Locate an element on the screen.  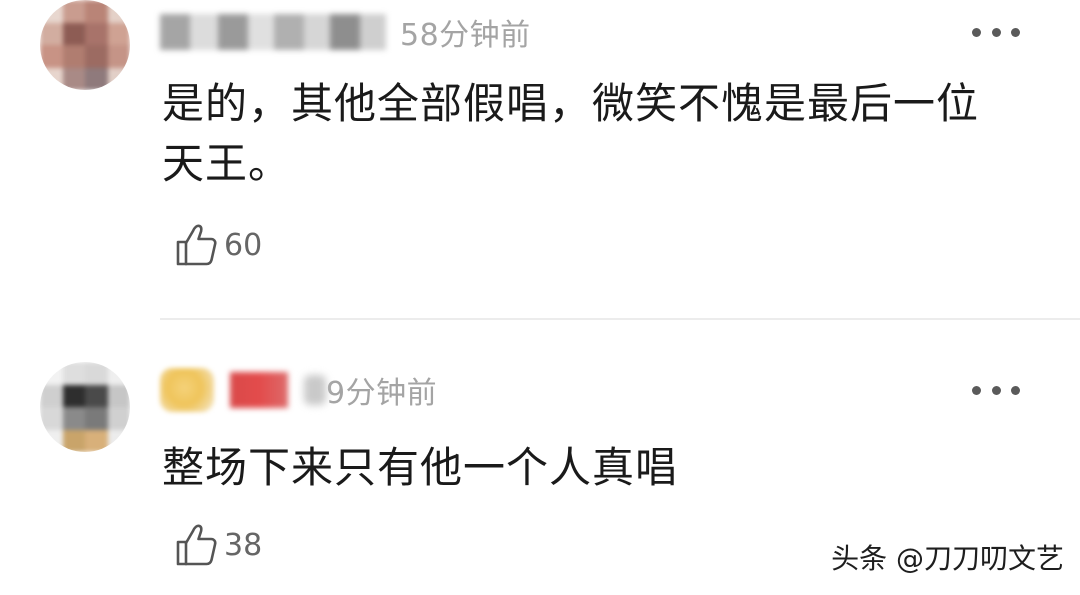
like-count: 38 is located at coordinates (243, 545).